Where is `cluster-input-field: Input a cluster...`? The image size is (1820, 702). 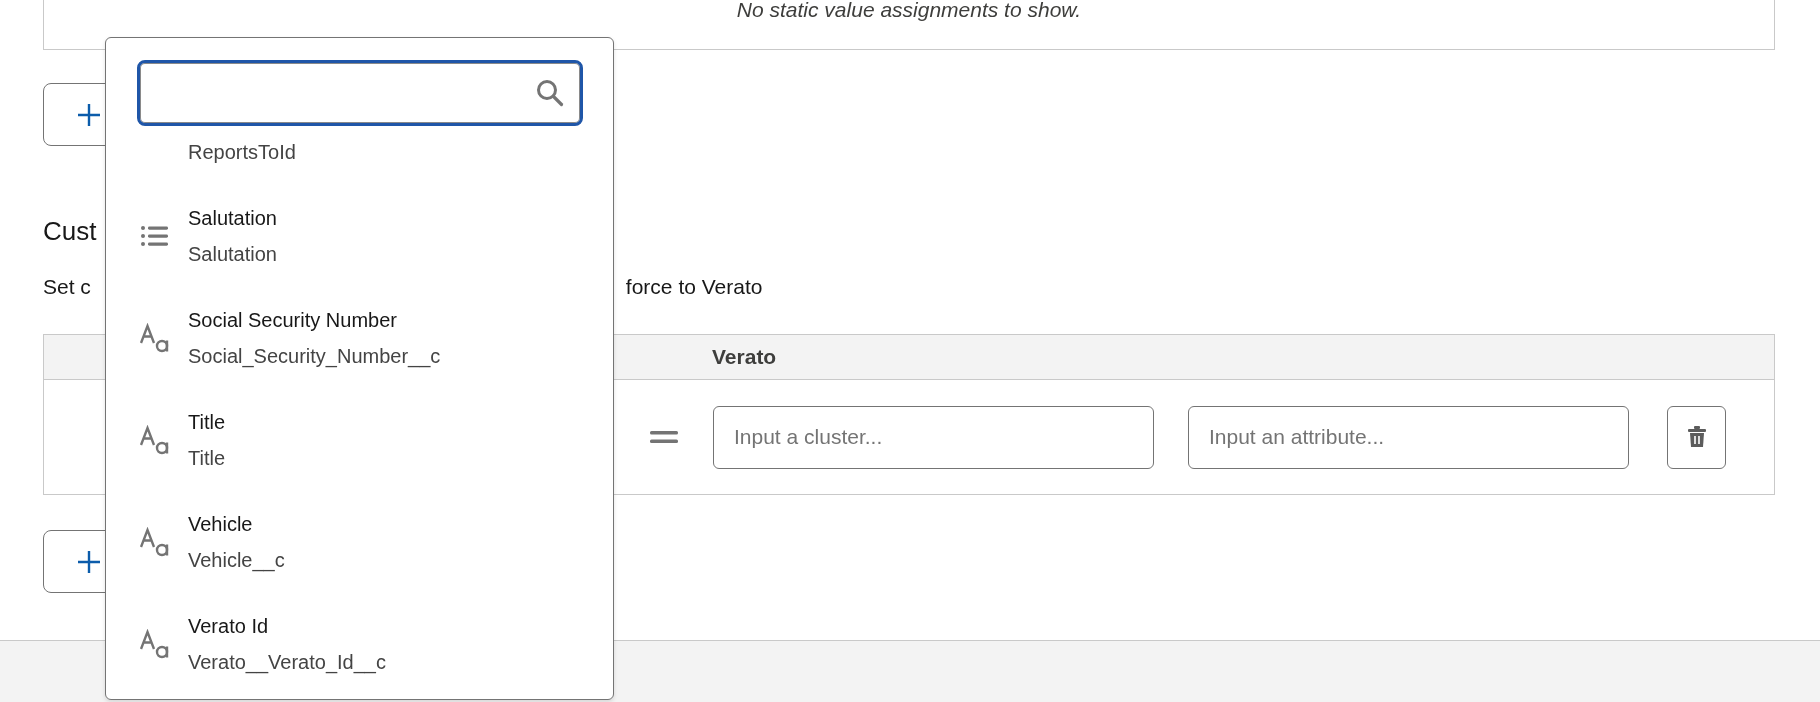
cluster-input-field: Input a cluster... is located at coordinates (933, 437).